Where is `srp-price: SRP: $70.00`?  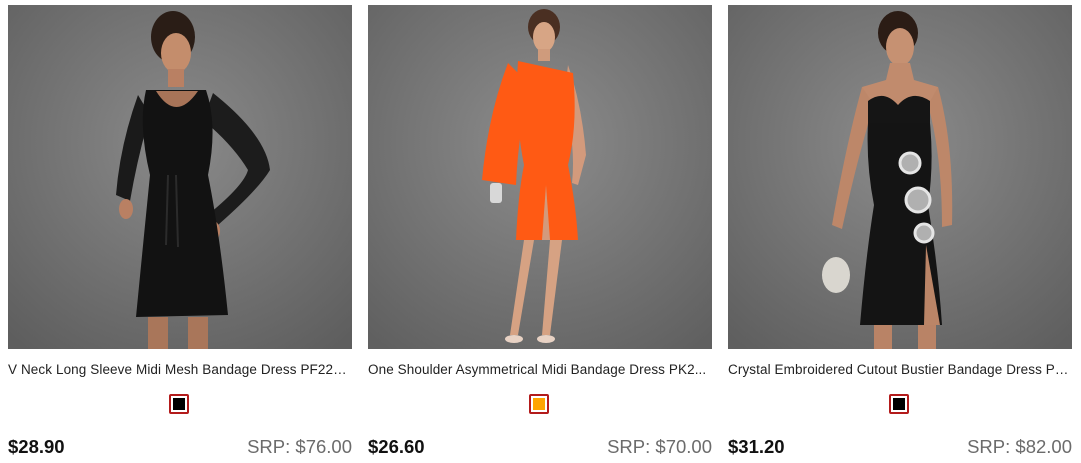
srp-price: SRP: $70.00 is located at coordinates (659, 446).